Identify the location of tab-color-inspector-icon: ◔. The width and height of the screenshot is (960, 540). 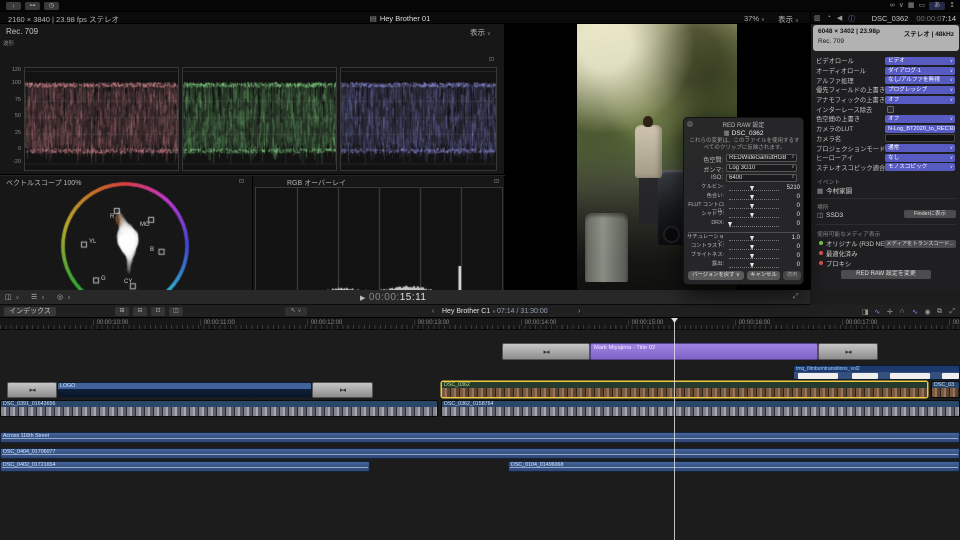
(829, 19).